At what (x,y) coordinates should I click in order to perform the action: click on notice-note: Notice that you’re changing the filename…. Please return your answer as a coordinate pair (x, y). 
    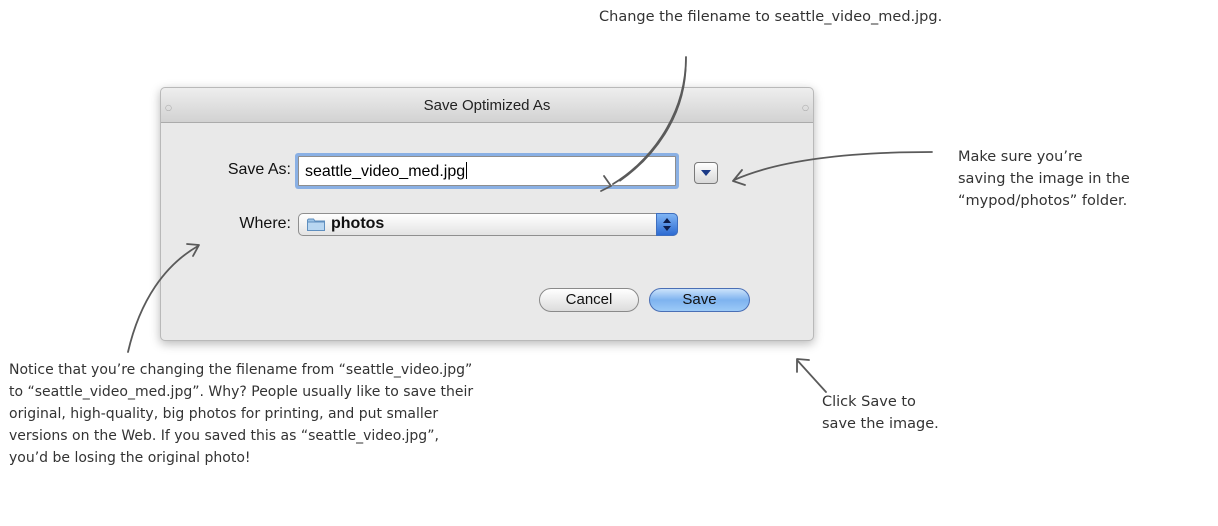
    Looking at the image, I should click on (241, 414).